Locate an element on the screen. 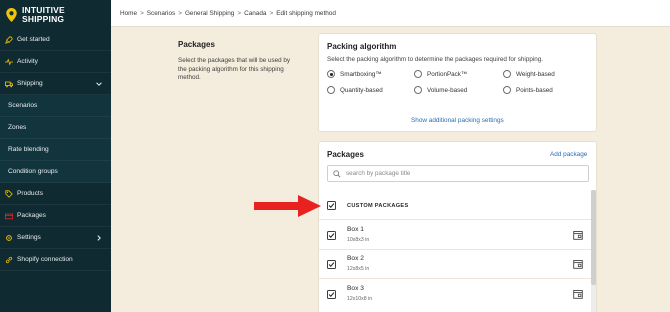 The height and width of the screenshot is (312, 670). show-additional-settings-link: Show additional packing settings is located at coordinates (457, 120).